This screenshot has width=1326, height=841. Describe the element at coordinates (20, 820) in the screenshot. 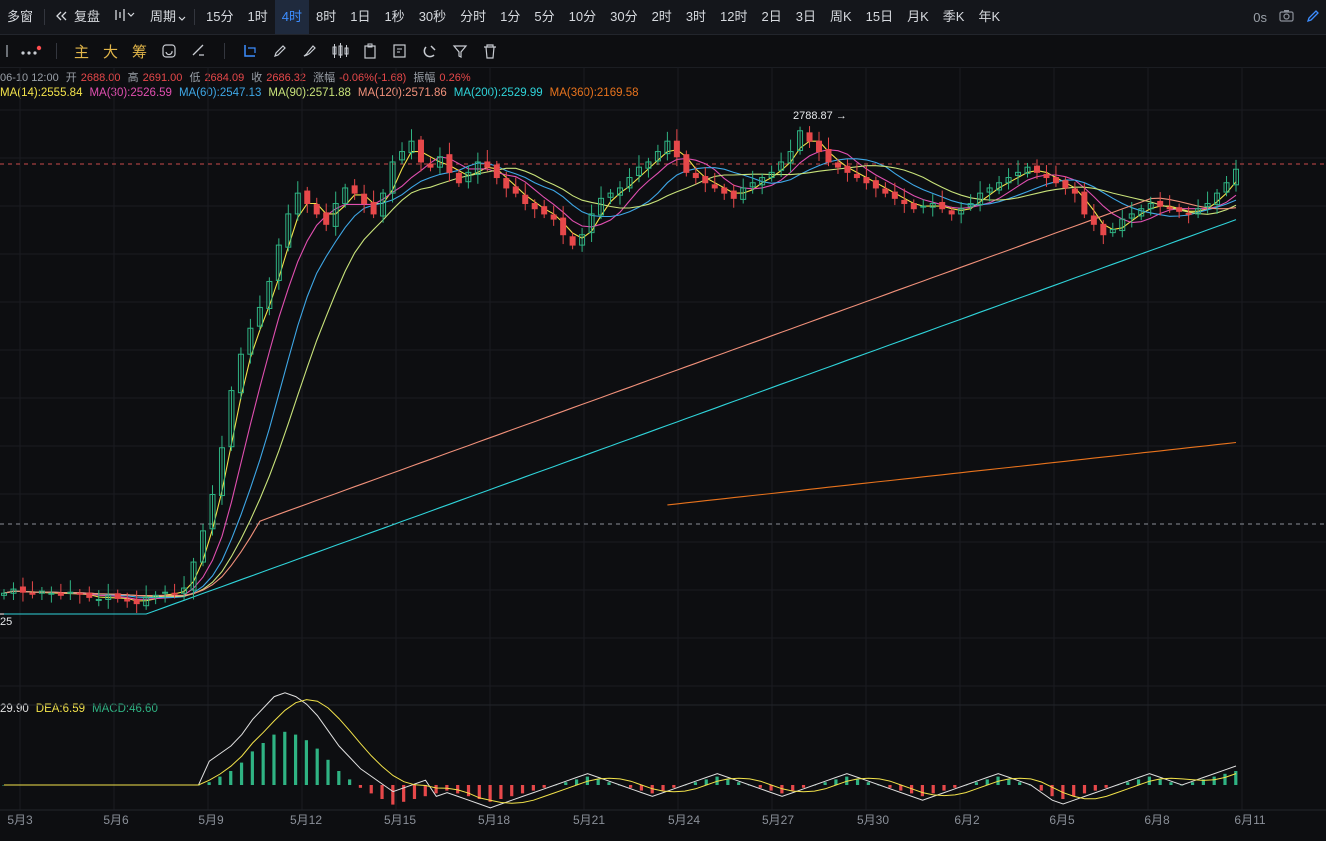

I see `x-tick-label: 5月3` at that location.